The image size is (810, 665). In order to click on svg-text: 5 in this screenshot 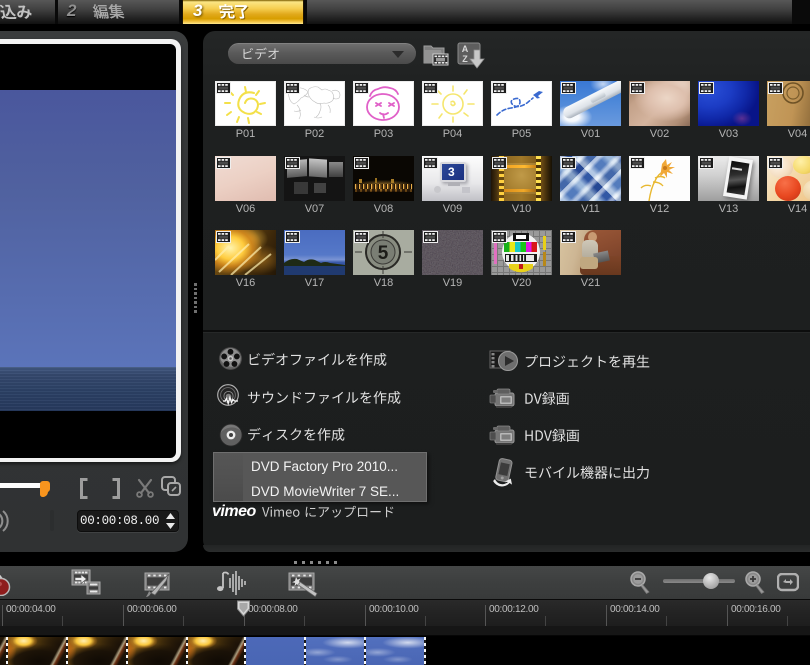, I will do `click(383, 253)`.